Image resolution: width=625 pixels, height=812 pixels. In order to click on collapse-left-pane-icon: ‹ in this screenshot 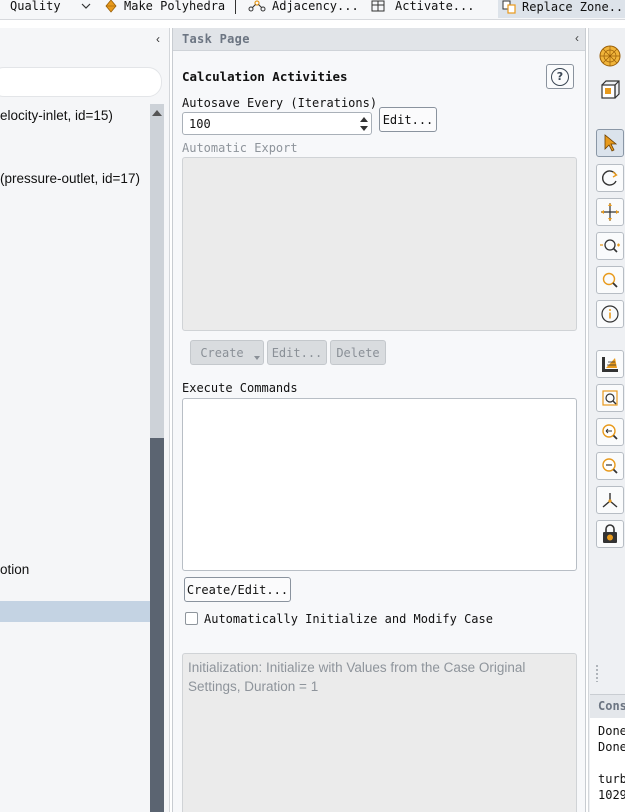, I will do `click(158, 39)`.